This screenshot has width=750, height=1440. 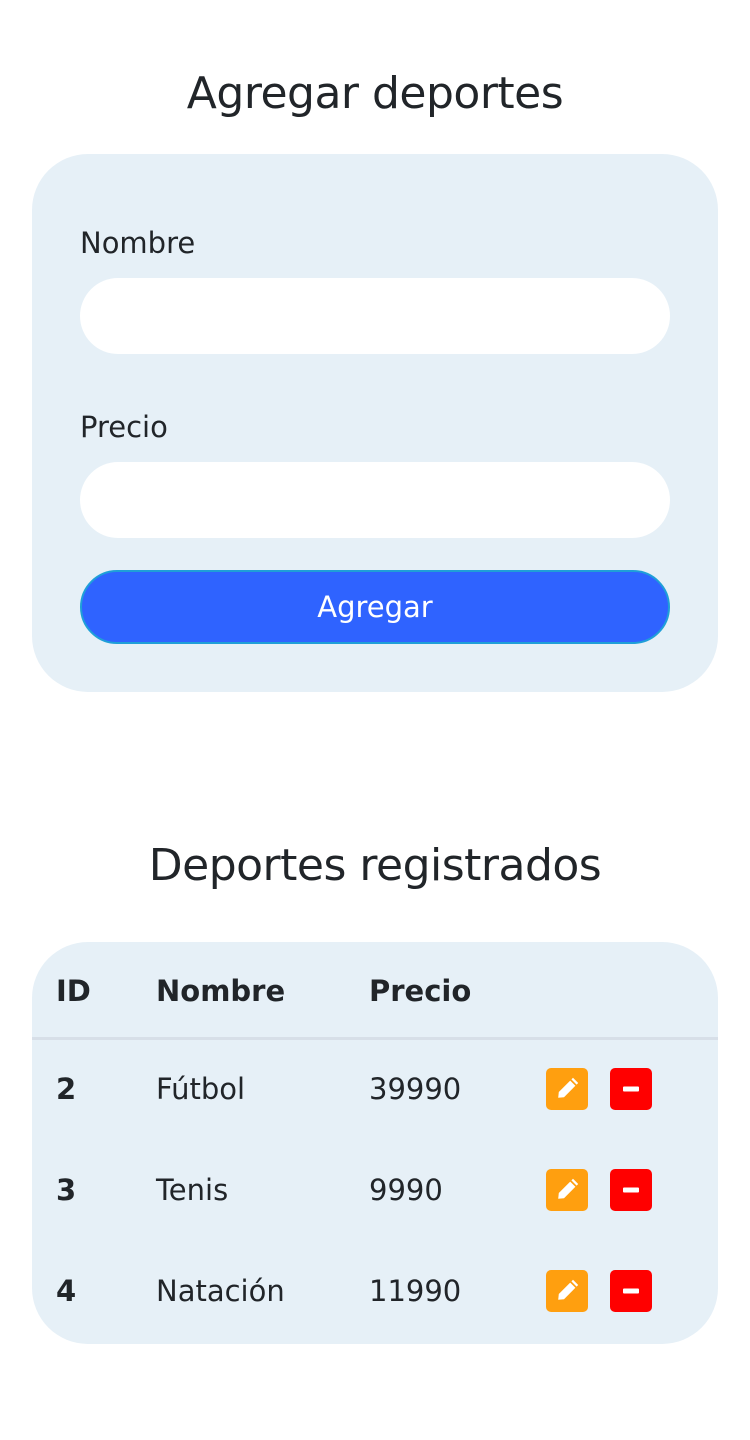 I want to click on header-nombre: Nombre, so click(x=221, y=991).